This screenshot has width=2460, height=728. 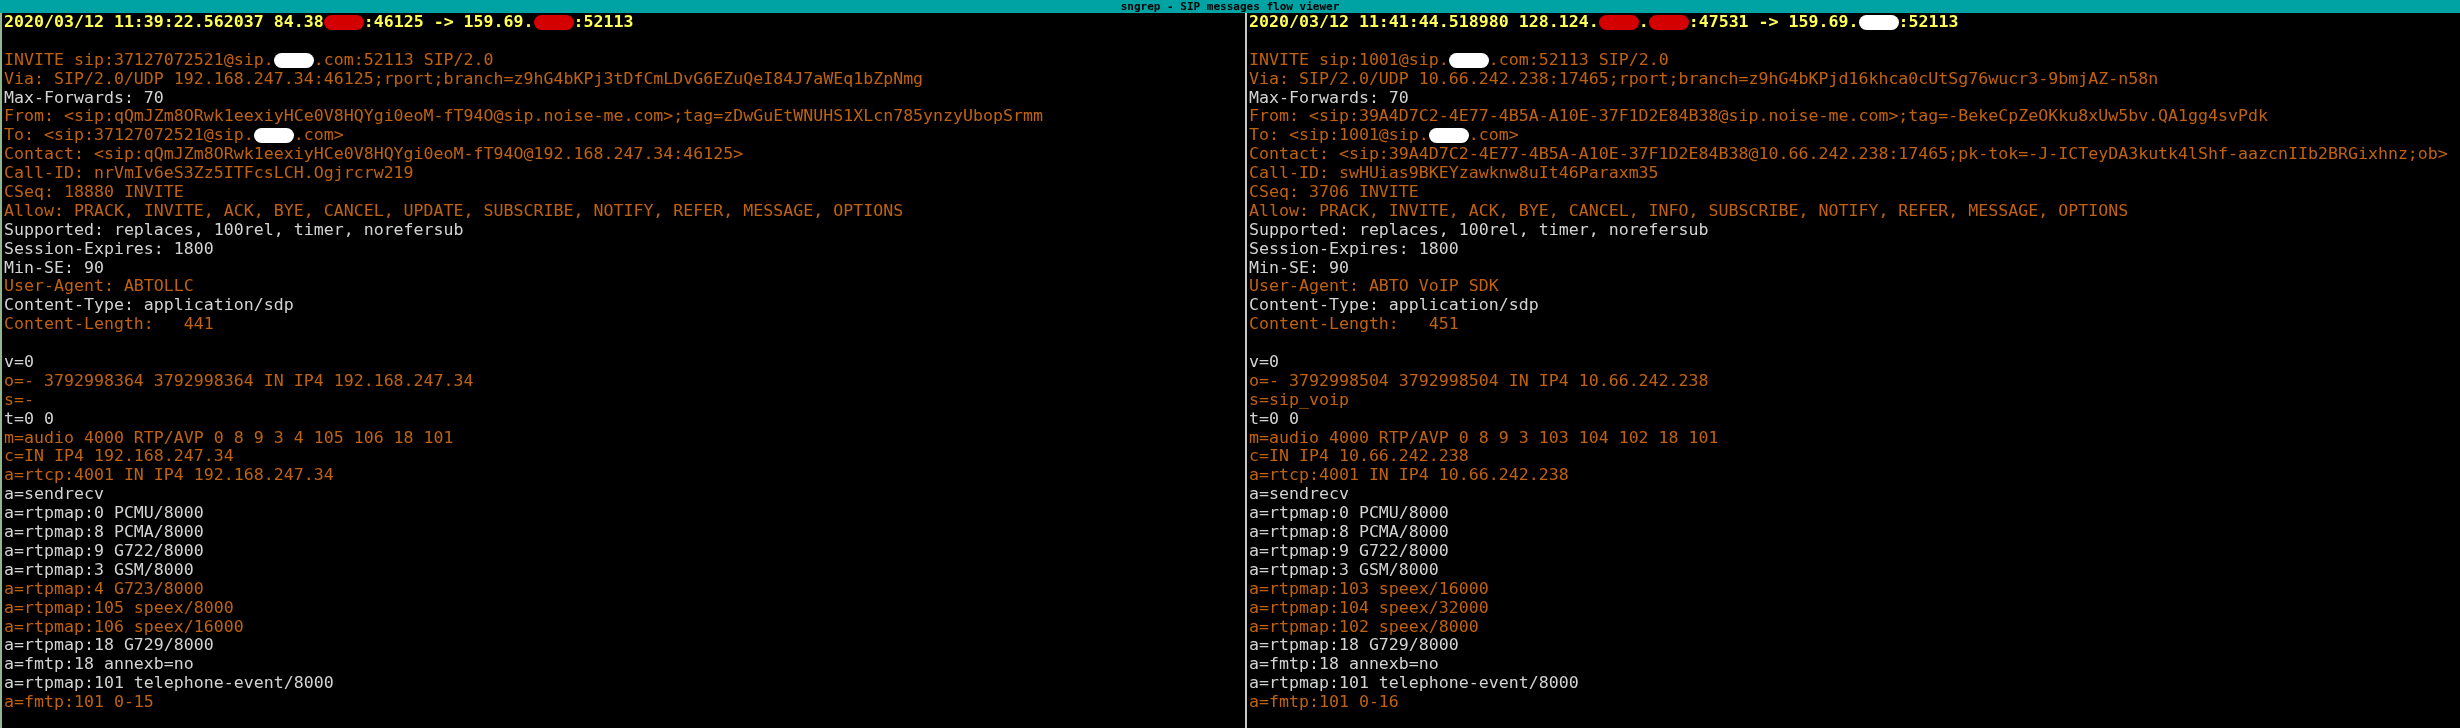 What do you see at coordinates (1454, 174) in the screenshot?
I see `sip-text: Call-ID: swHUias9BKEYzawknw8uIt46Paraxm35` at bounding box center [1454, 174].